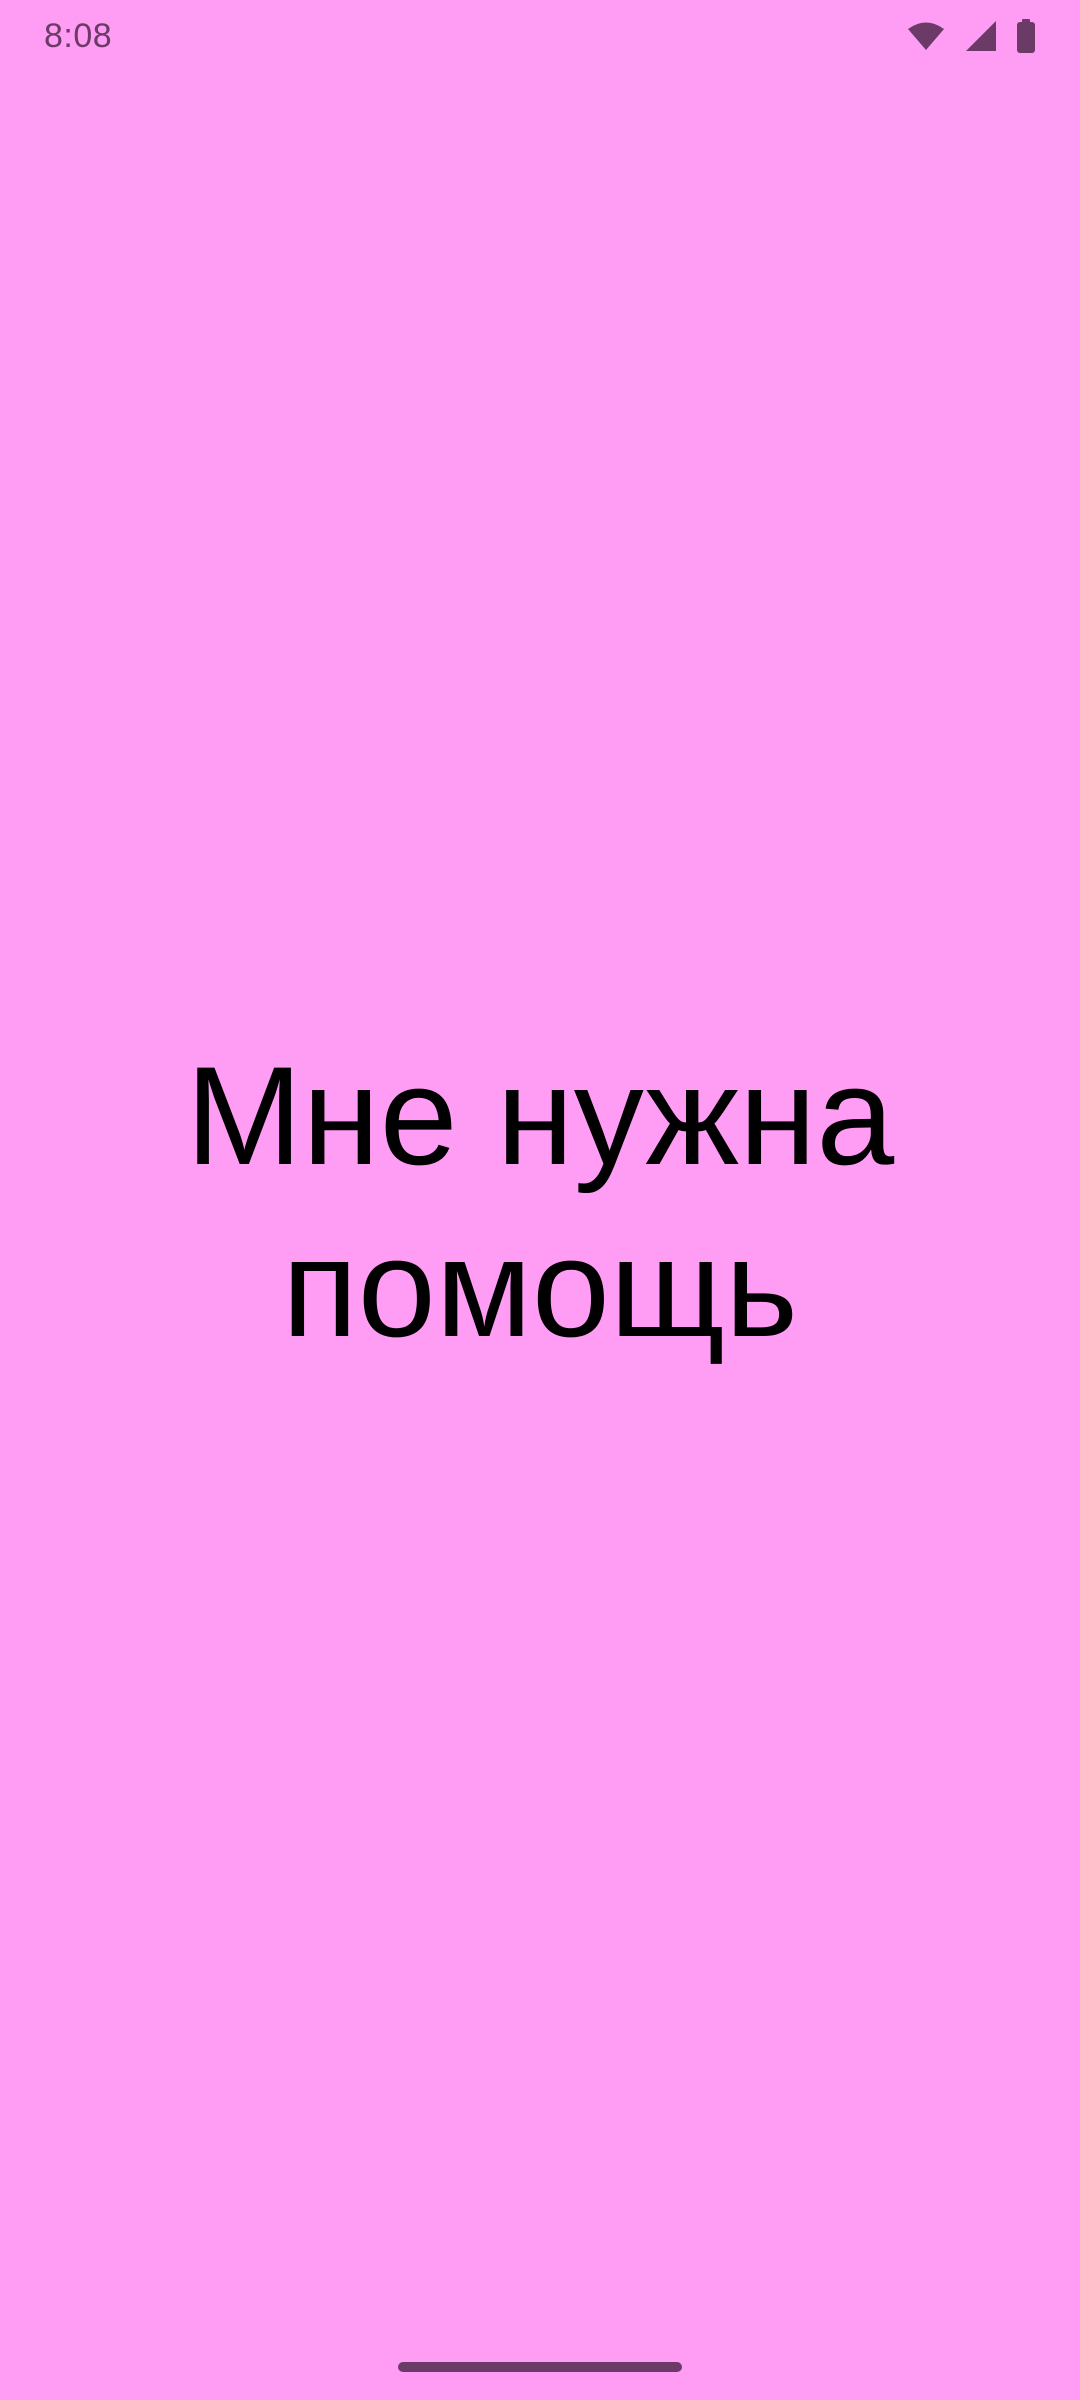 This screenshot has height=2400, width=1080. I want to click on home-indicator, so click(540, 2367).